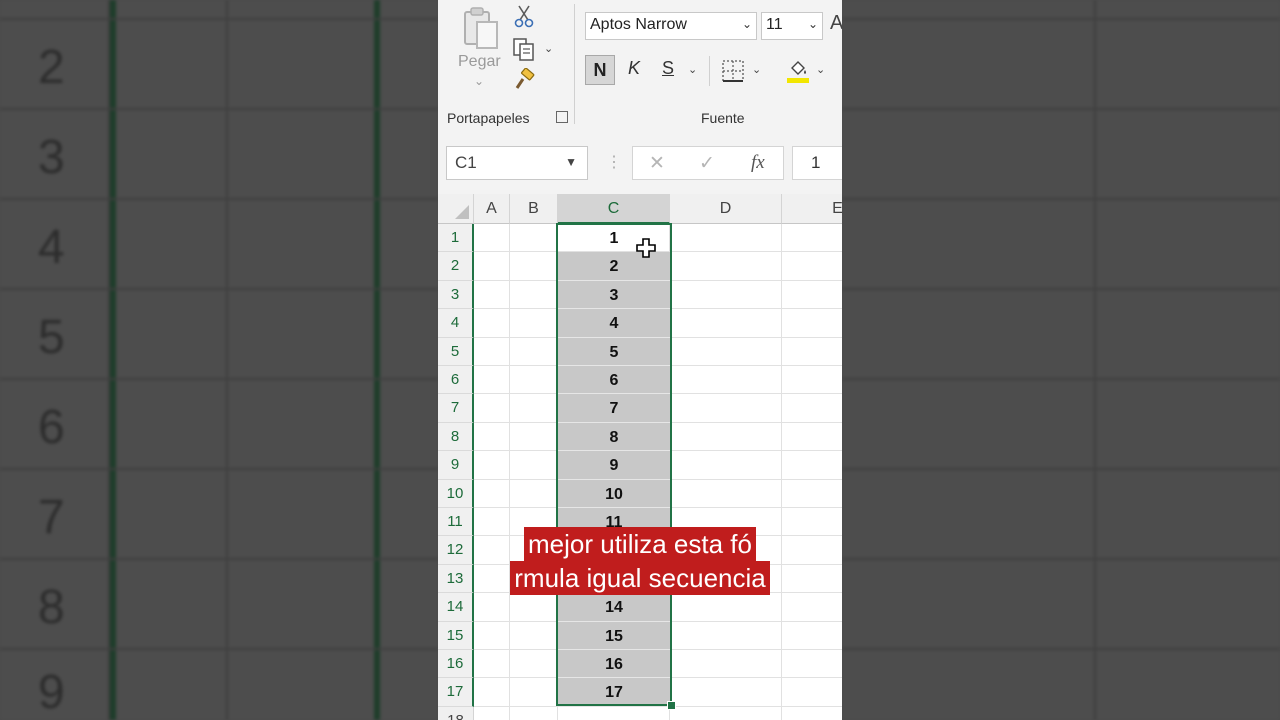 The width and height of the screenshot is (1280, 720). What do you see at coordinates (51, 692) in the screenshot?
I see `bg-row-number: 9` at bounding box center [51, 692].